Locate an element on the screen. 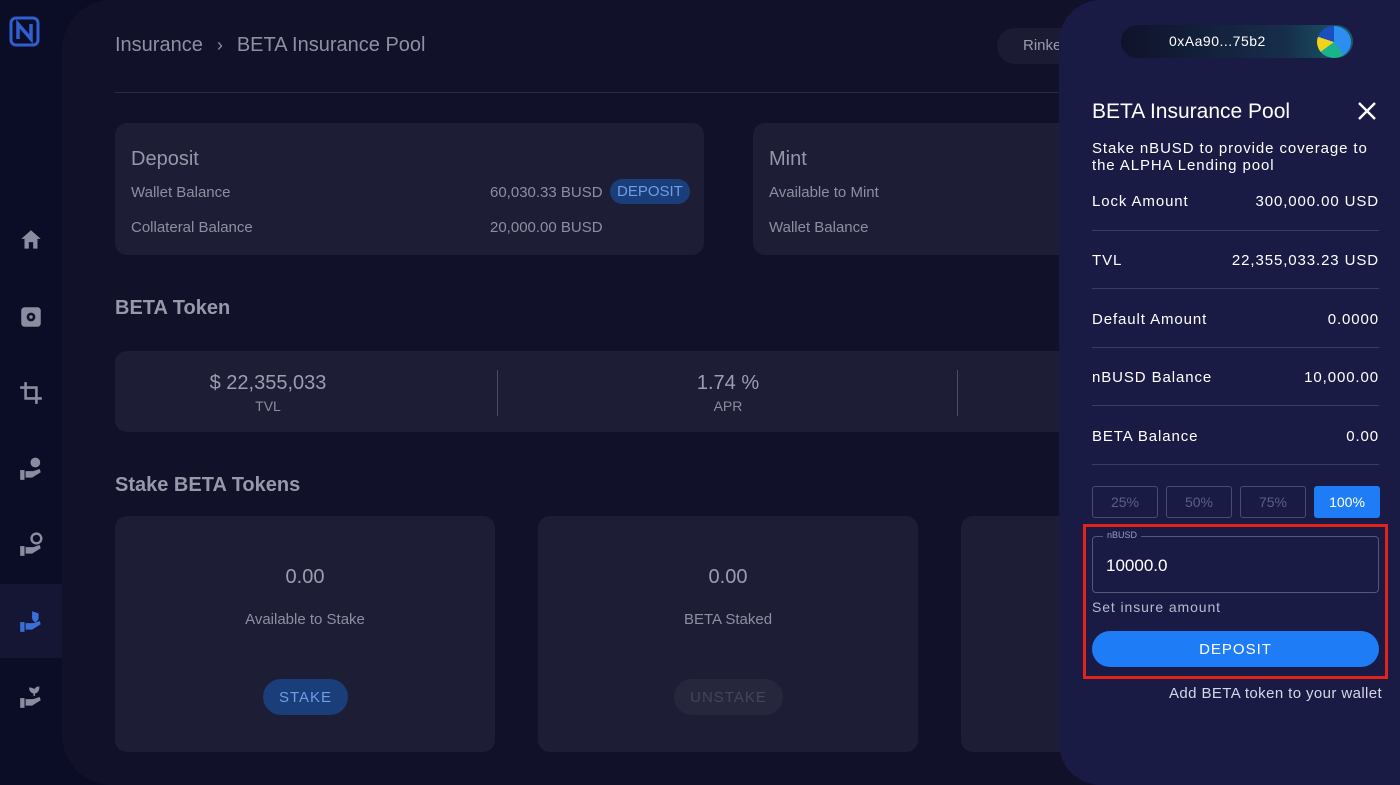  header-divider is located at coordinates (595, 92).